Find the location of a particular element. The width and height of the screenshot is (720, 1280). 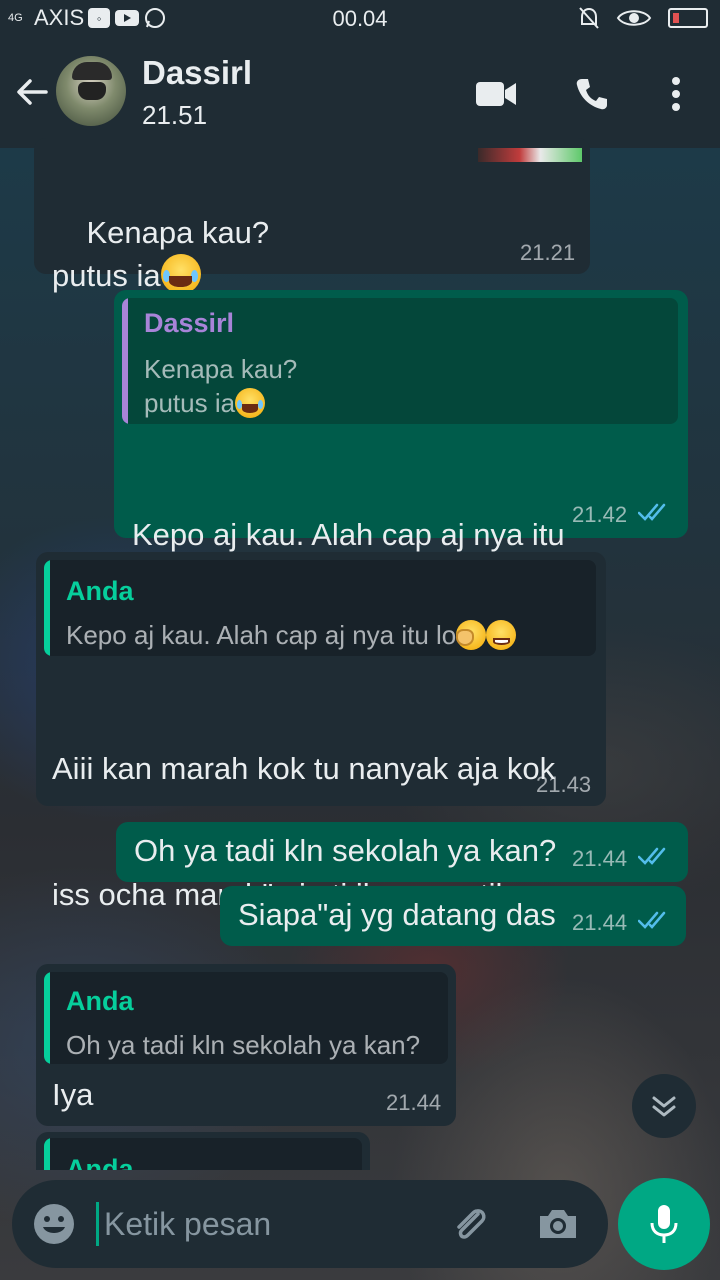

message-text: Siapa"aj yg datang das is located at coordinates (397, 914).